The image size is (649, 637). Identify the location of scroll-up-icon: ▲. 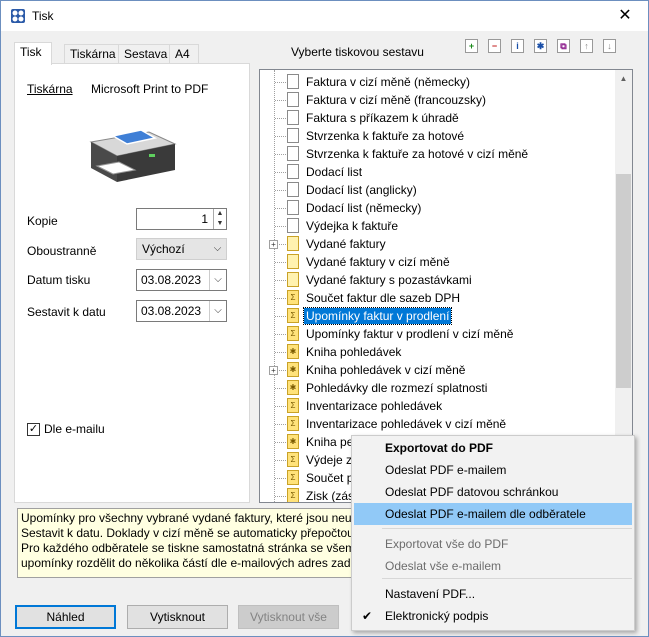
(623, 78).